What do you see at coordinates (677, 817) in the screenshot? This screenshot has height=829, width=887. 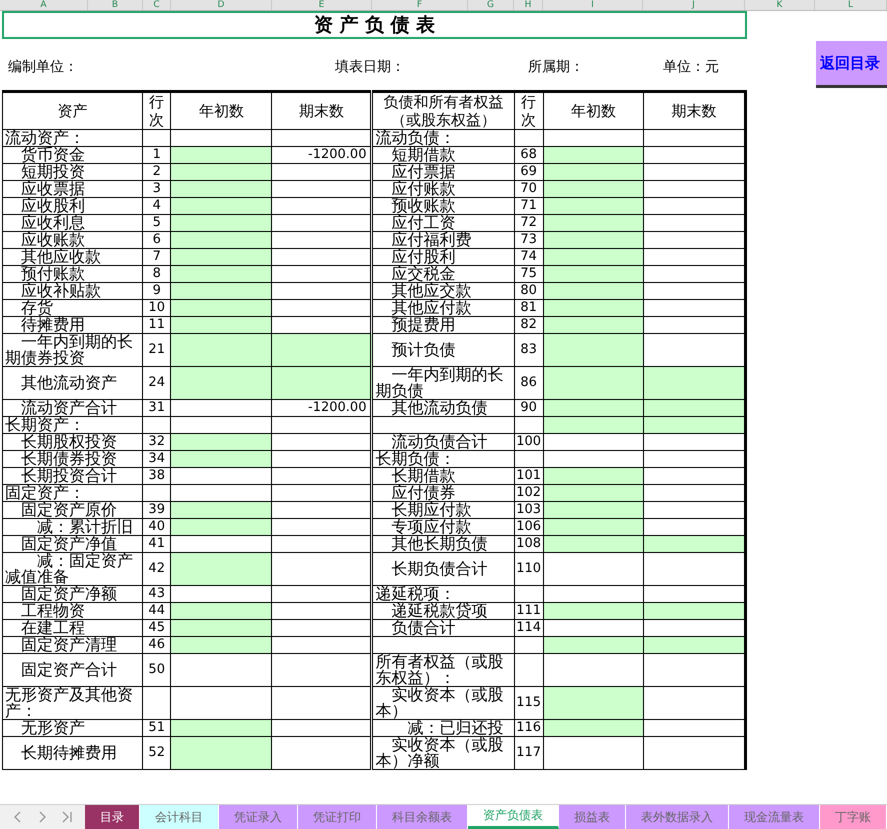 I see `sheet-tab: 表外数据录入` at bounding box center [677, 817].